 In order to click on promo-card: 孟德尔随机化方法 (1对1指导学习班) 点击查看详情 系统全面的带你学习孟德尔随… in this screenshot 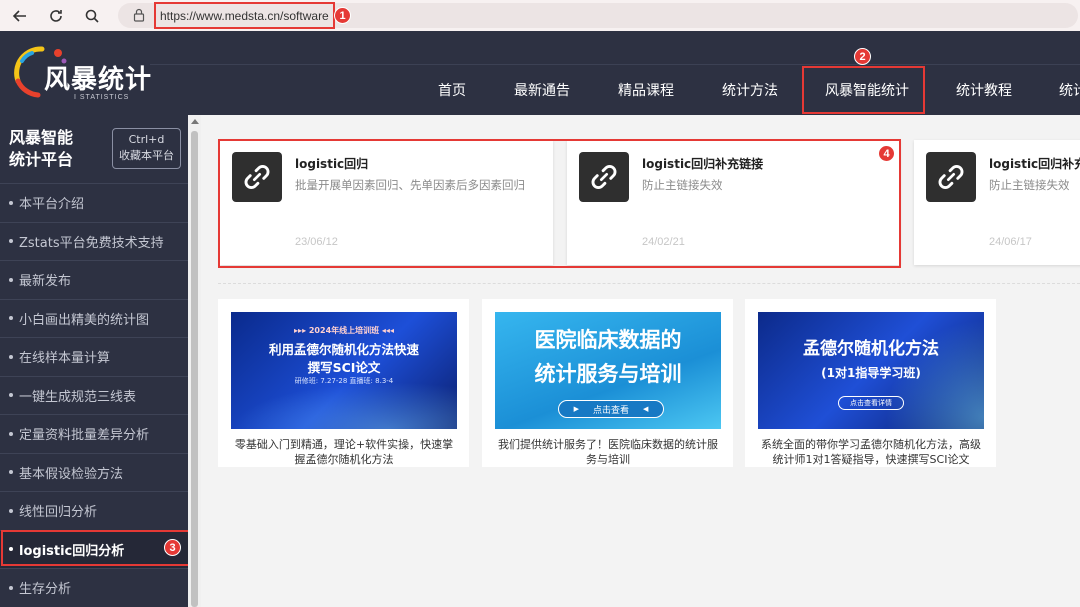, I will do `click(870, 383)`.